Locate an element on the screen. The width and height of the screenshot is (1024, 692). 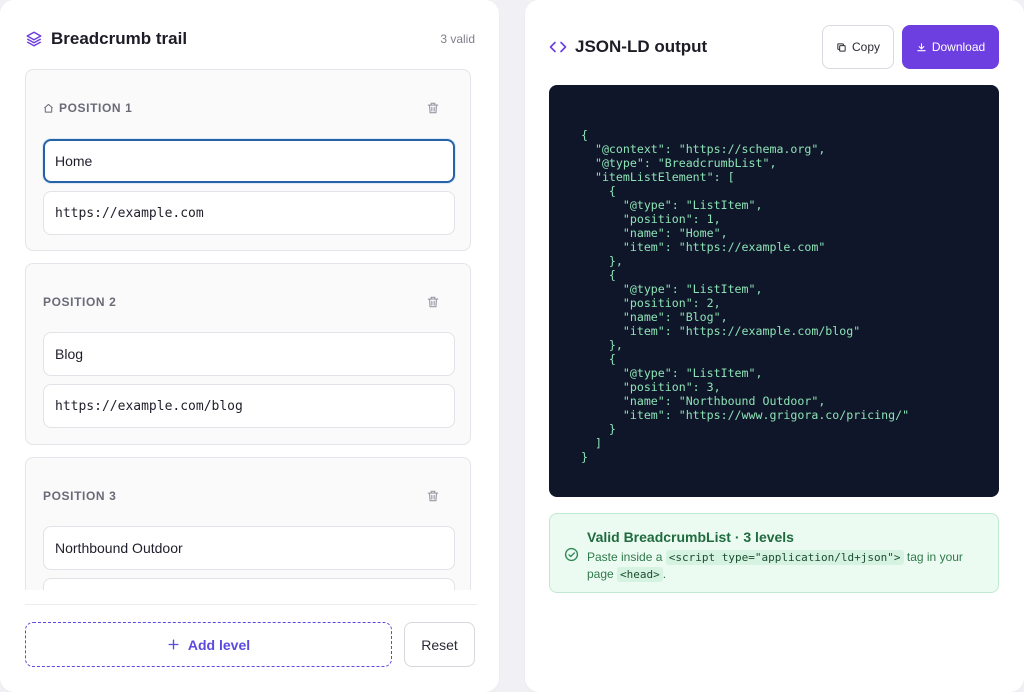
validation-title: Valid BreadcrumbList · 3 levels is located at coordinates (690, 537).